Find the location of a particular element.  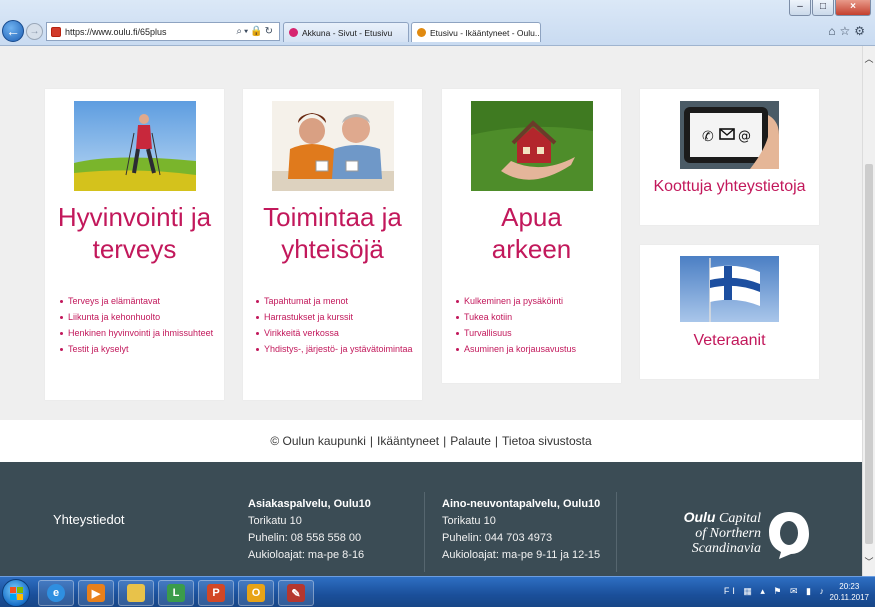

scroll-down-icon: ﹀ is located at coordinates (869, 561).